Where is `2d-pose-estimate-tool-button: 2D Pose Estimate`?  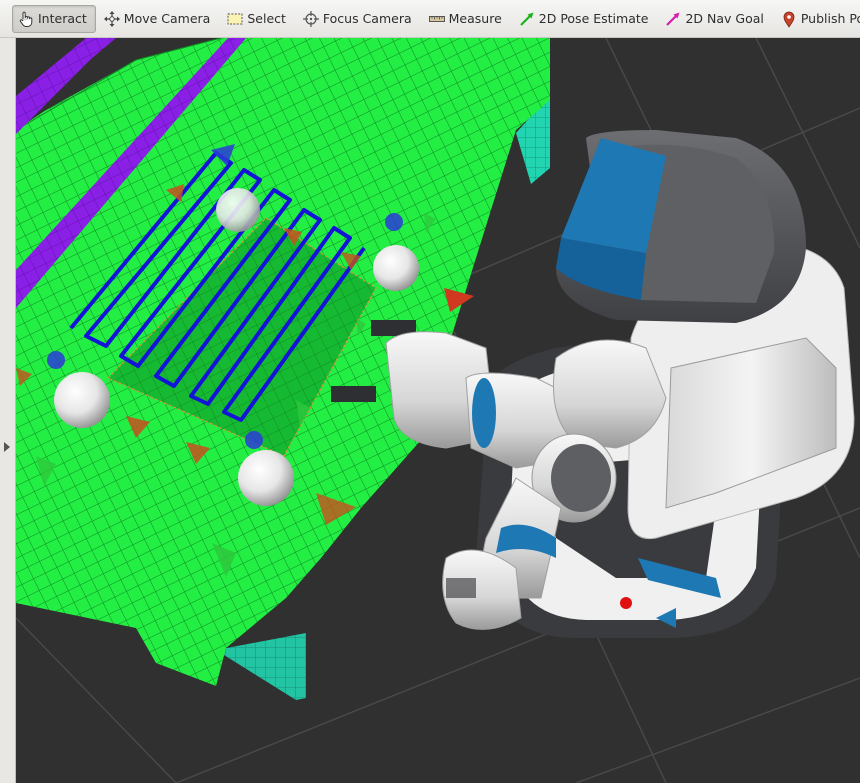 2d-pose-estimate-tool-button: 2D Pose Estimate is located at coordinates (585, 19).